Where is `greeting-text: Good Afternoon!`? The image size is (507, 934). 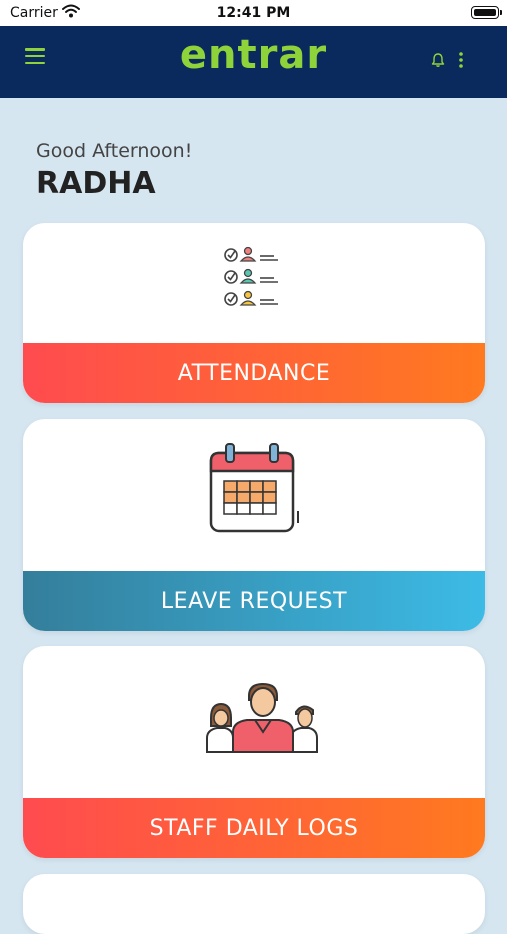
greeting-text: Good Afternoon! is located at coordinates (114, 151).